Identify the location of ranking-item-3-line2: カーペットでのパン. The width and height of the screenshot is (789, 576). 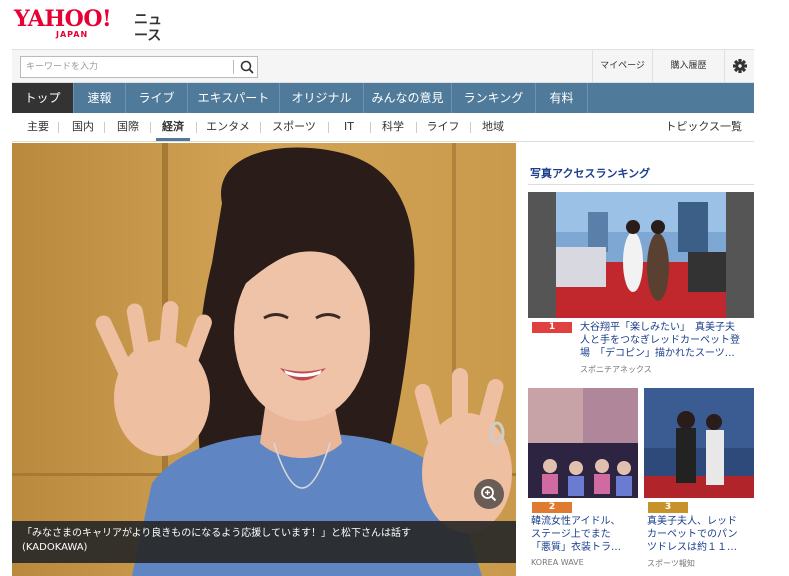
(692, 534).